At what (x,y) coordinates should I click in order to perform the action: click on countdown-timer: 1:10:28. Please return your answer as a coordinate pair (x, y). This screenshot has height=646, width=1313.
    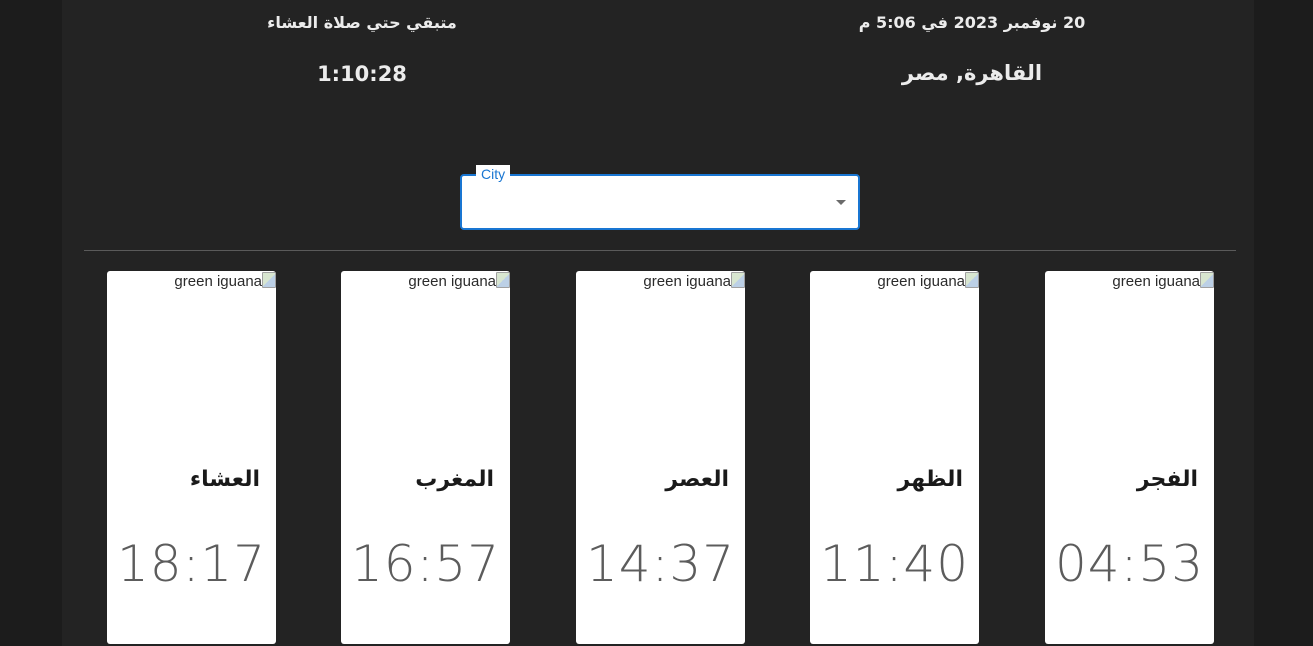
    Looking at the image, I should click on (362, 74).